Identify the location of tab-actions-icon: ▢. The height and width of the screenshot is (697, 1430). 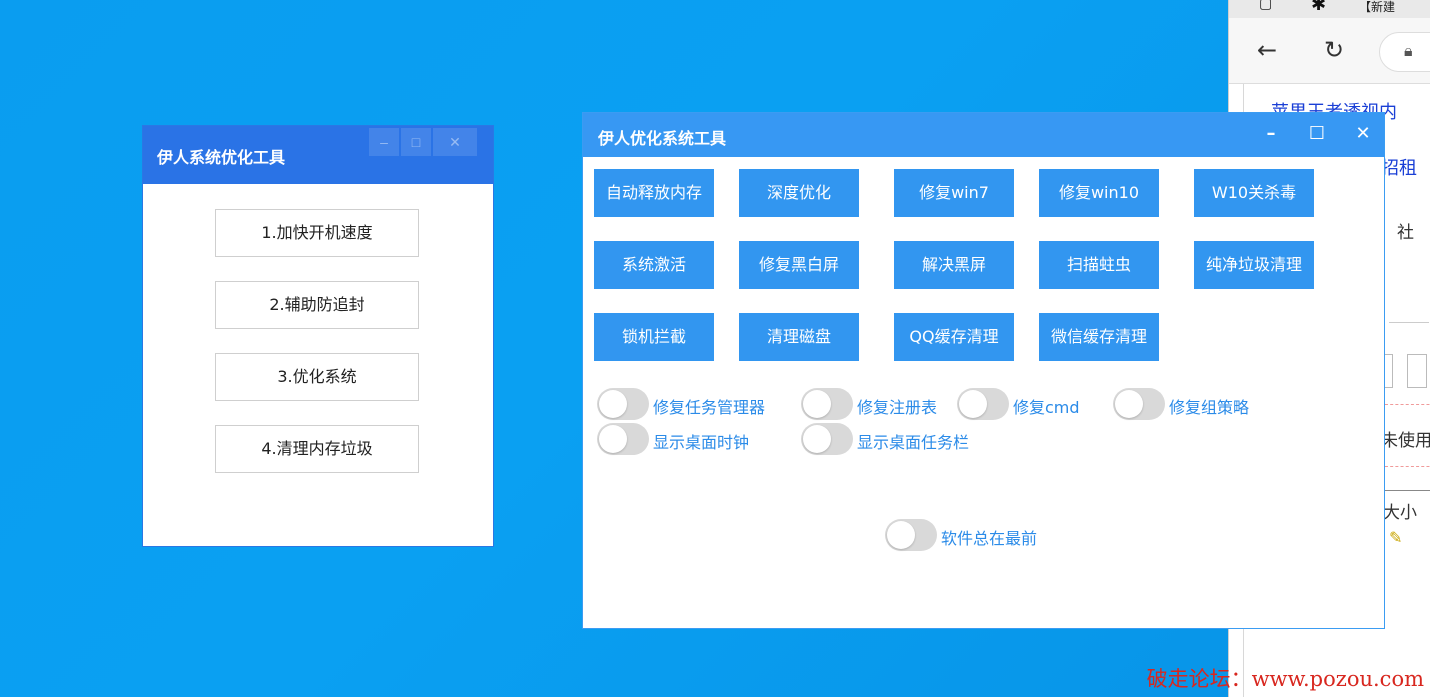
(1265, 6).